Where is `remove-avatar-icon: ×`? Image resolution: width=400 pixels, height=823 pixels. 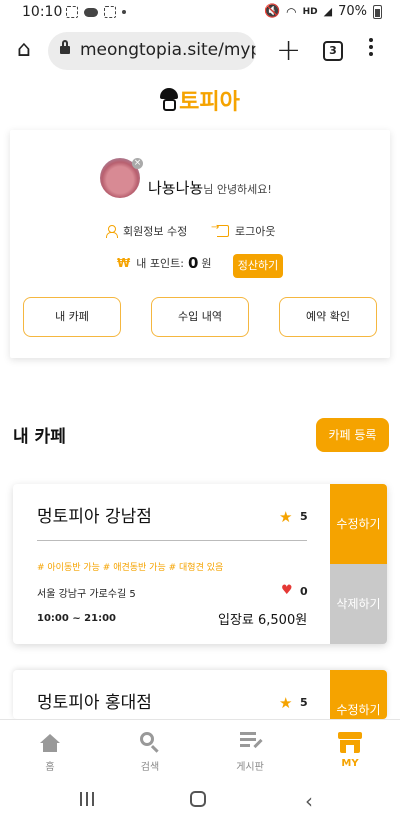 remove-avatar-icon: × is located at coordinates (137, 163).